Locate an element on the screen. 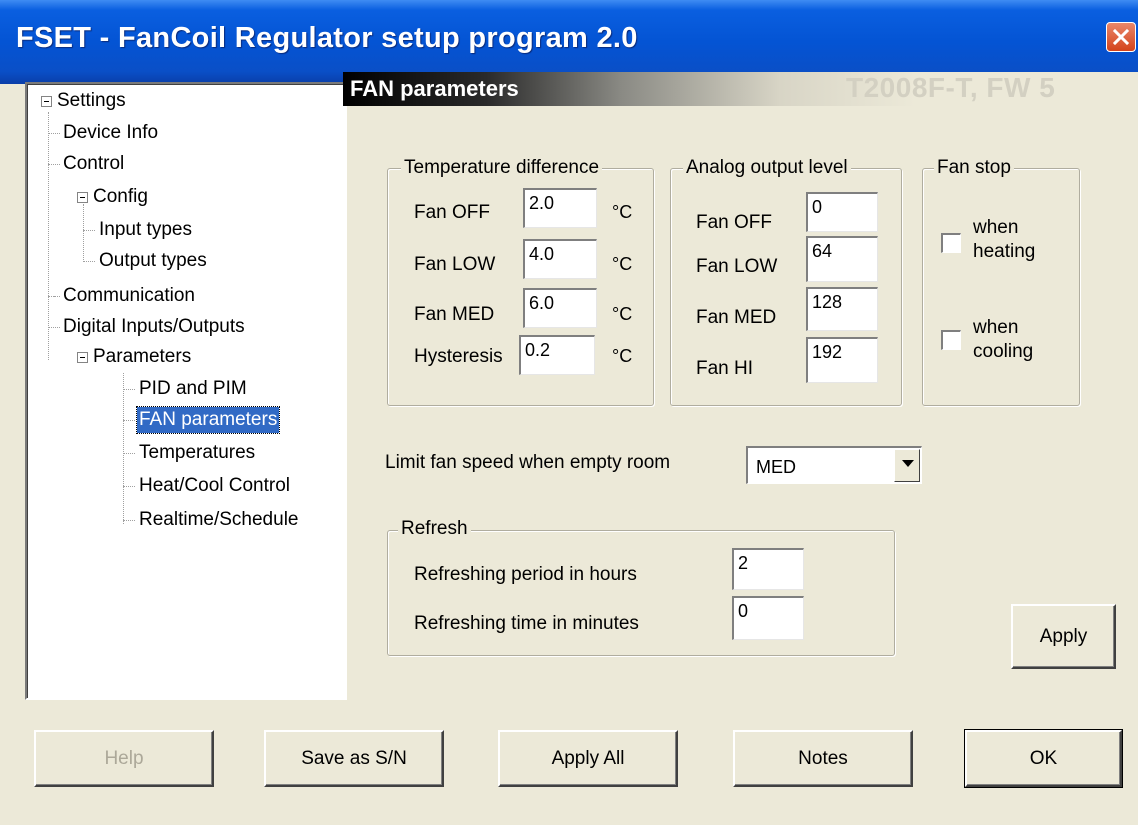  analog-fan-low-input: 64 is located at coordinates (842, 259).